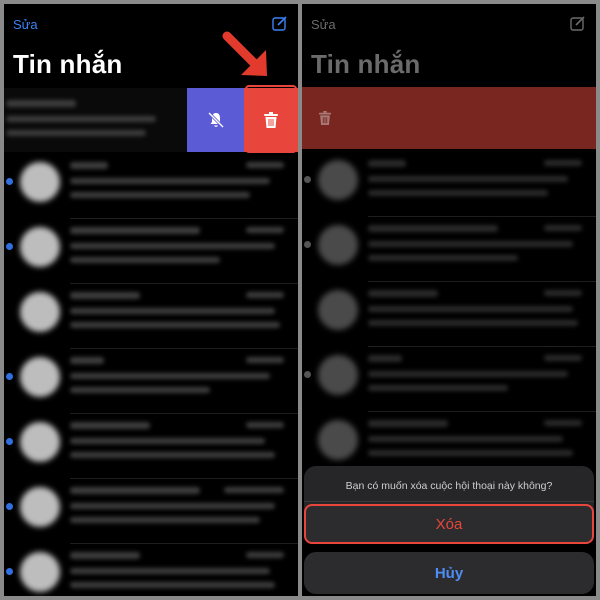  I want to click on pointer-arrow-icon, so click(244, 53).